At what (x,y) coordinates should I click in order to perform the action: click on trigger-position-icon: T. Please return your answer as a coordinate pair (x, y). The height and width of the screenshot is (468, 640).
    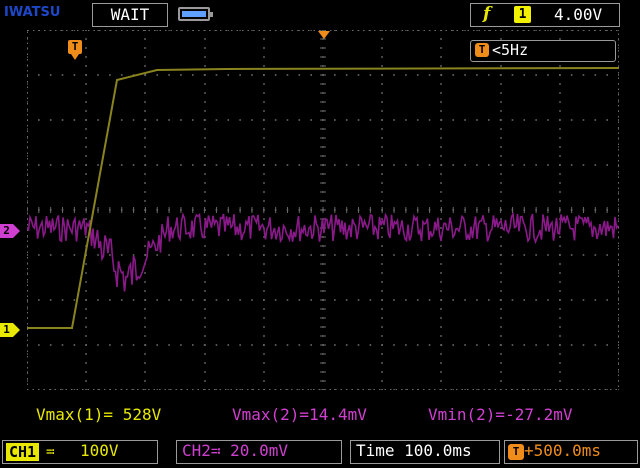
    Looking at the image, I should click on (516, 452).